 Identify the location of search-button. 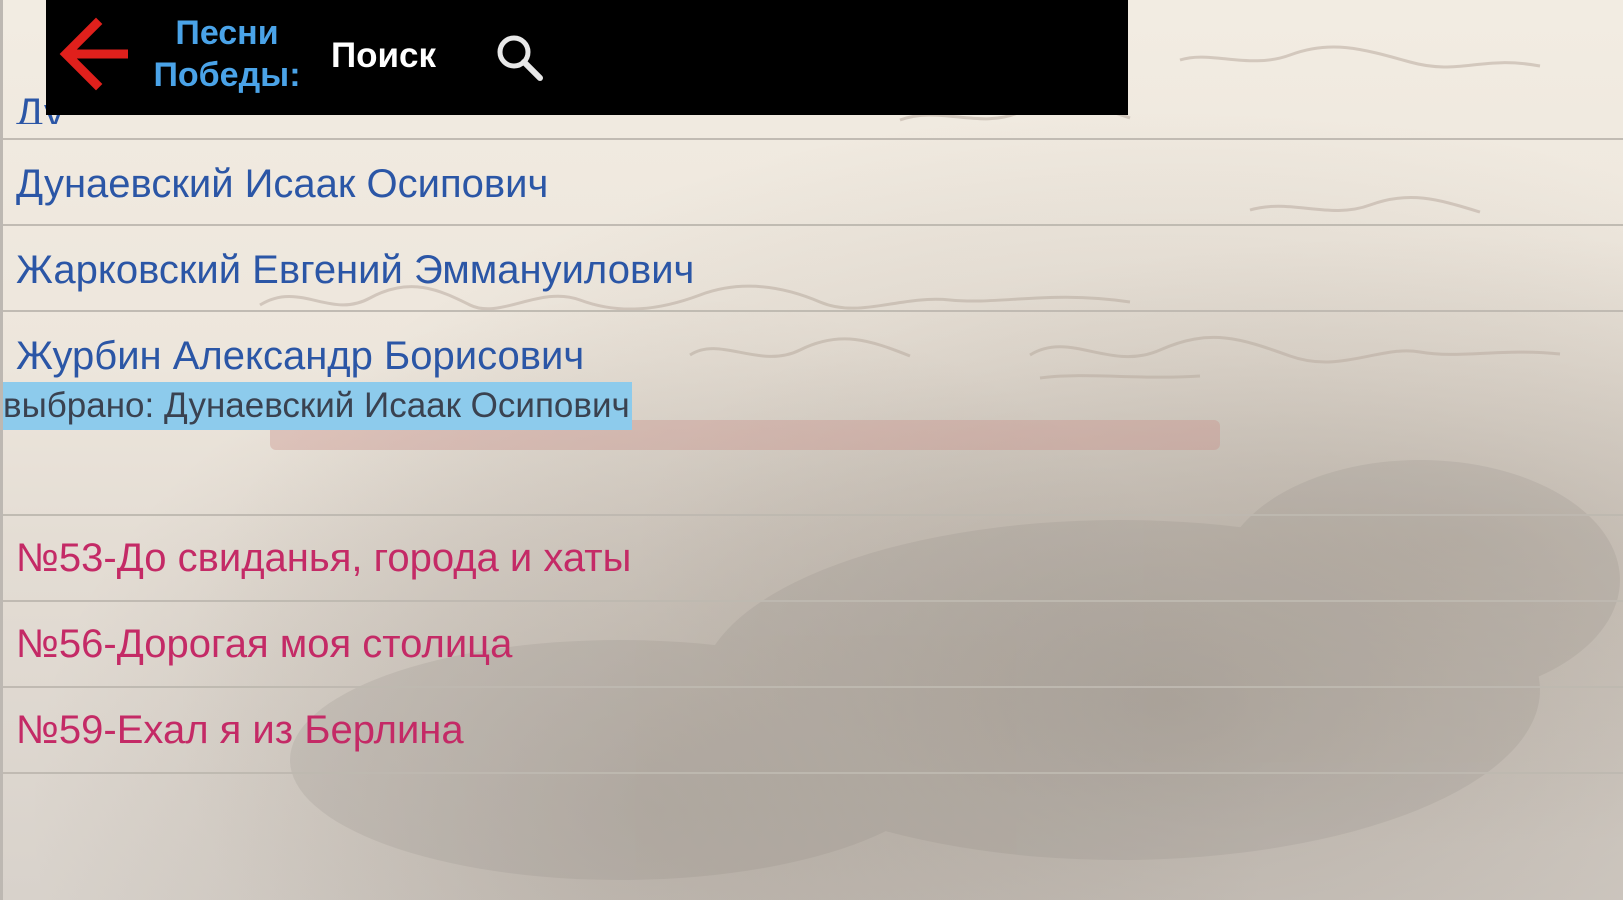
(520, 58).